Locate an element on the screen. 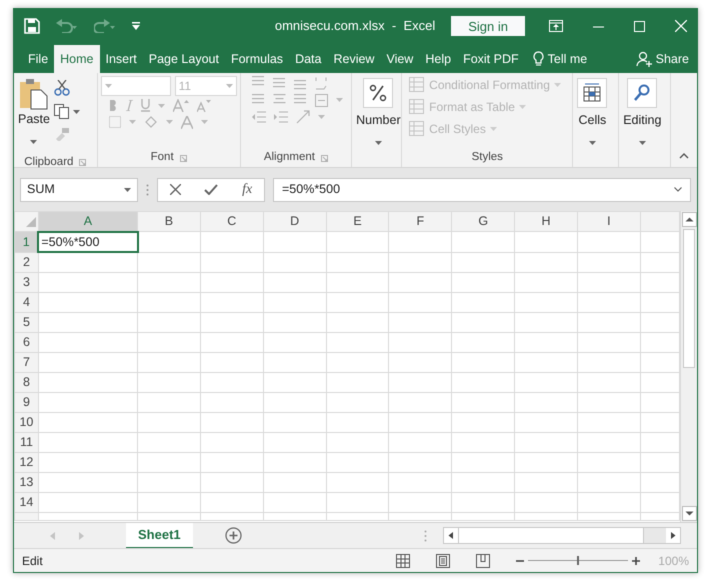 The width and height of the screenshot is (707, 582). paste-button: Paste is located at coordinates (34, 115).